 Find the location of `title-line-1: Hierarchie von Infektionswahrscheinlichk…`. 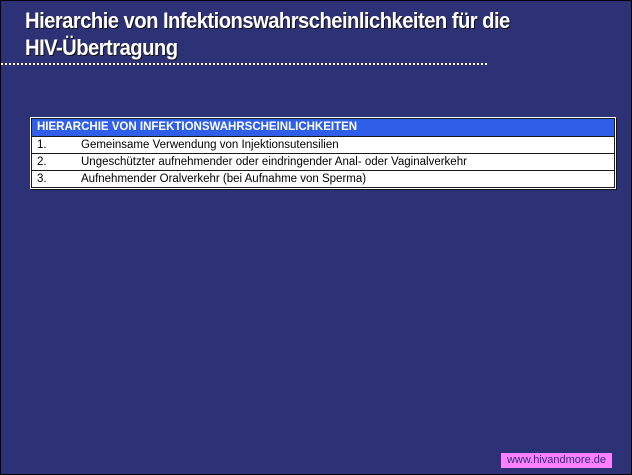

title-line-1: Hierarchie von Infektionswahrscheinlichk… is located at coordinates (267, 20).